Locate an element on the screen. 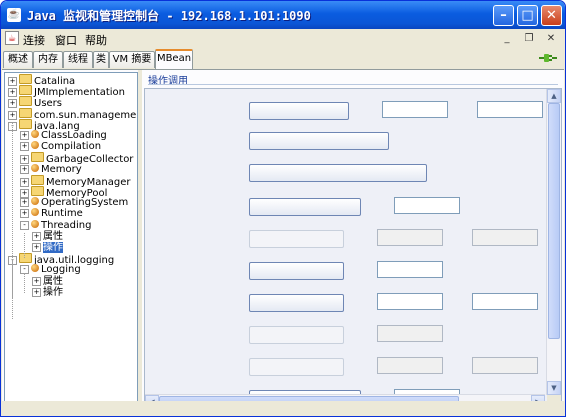  scroll-down-icon: ▼ is located at coordinates (554, 388).